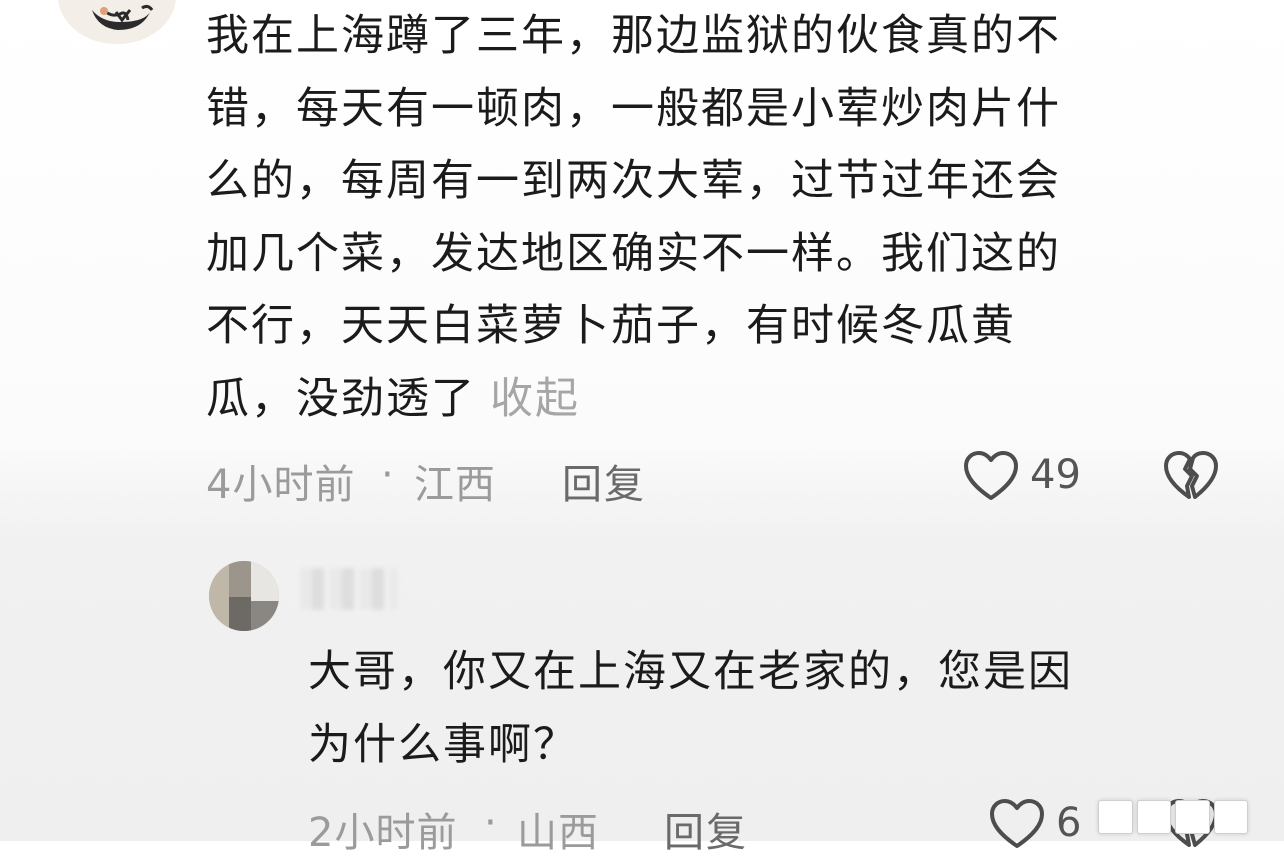  Describe the element at coordinates (1055, 475) in the screenshot. I see `like-count: 49` at that location.